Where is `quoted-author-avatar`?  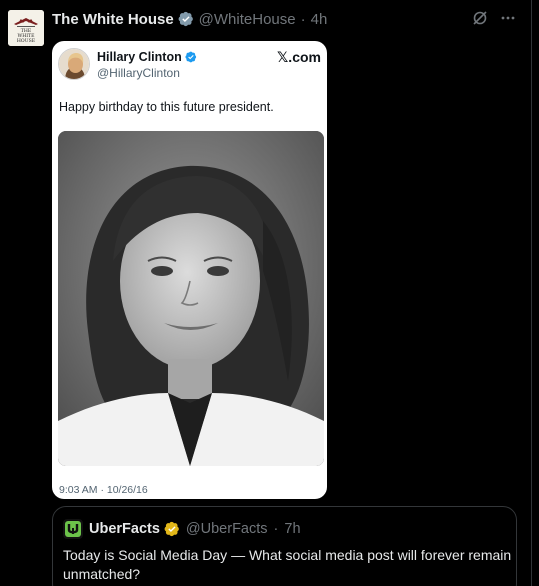
quoted-author-avatar is located at coordinates (73, 529).